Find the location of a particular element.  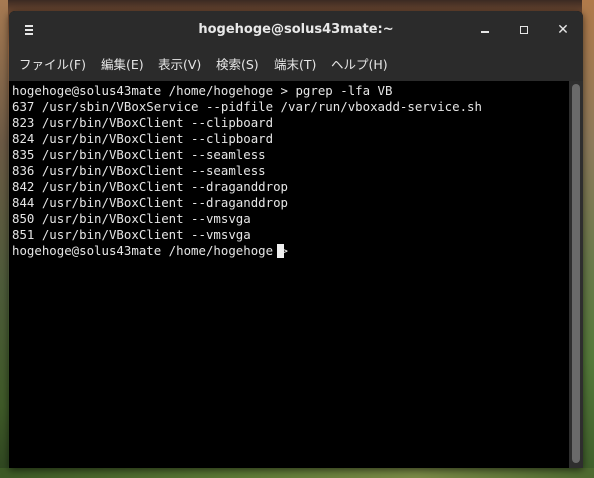

menu-terminal: 端末(T) is located at coordinates (295, 65).